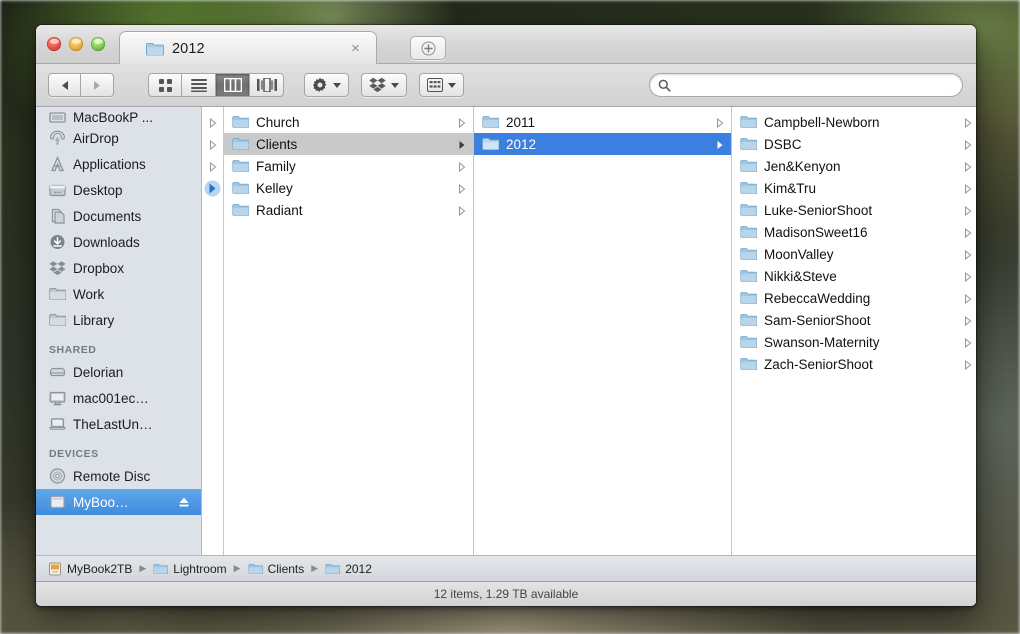 The width and height of the screenshot is (1020, 634). I want to click on sidebar-section-shared: SHARED, so click(73, 350).